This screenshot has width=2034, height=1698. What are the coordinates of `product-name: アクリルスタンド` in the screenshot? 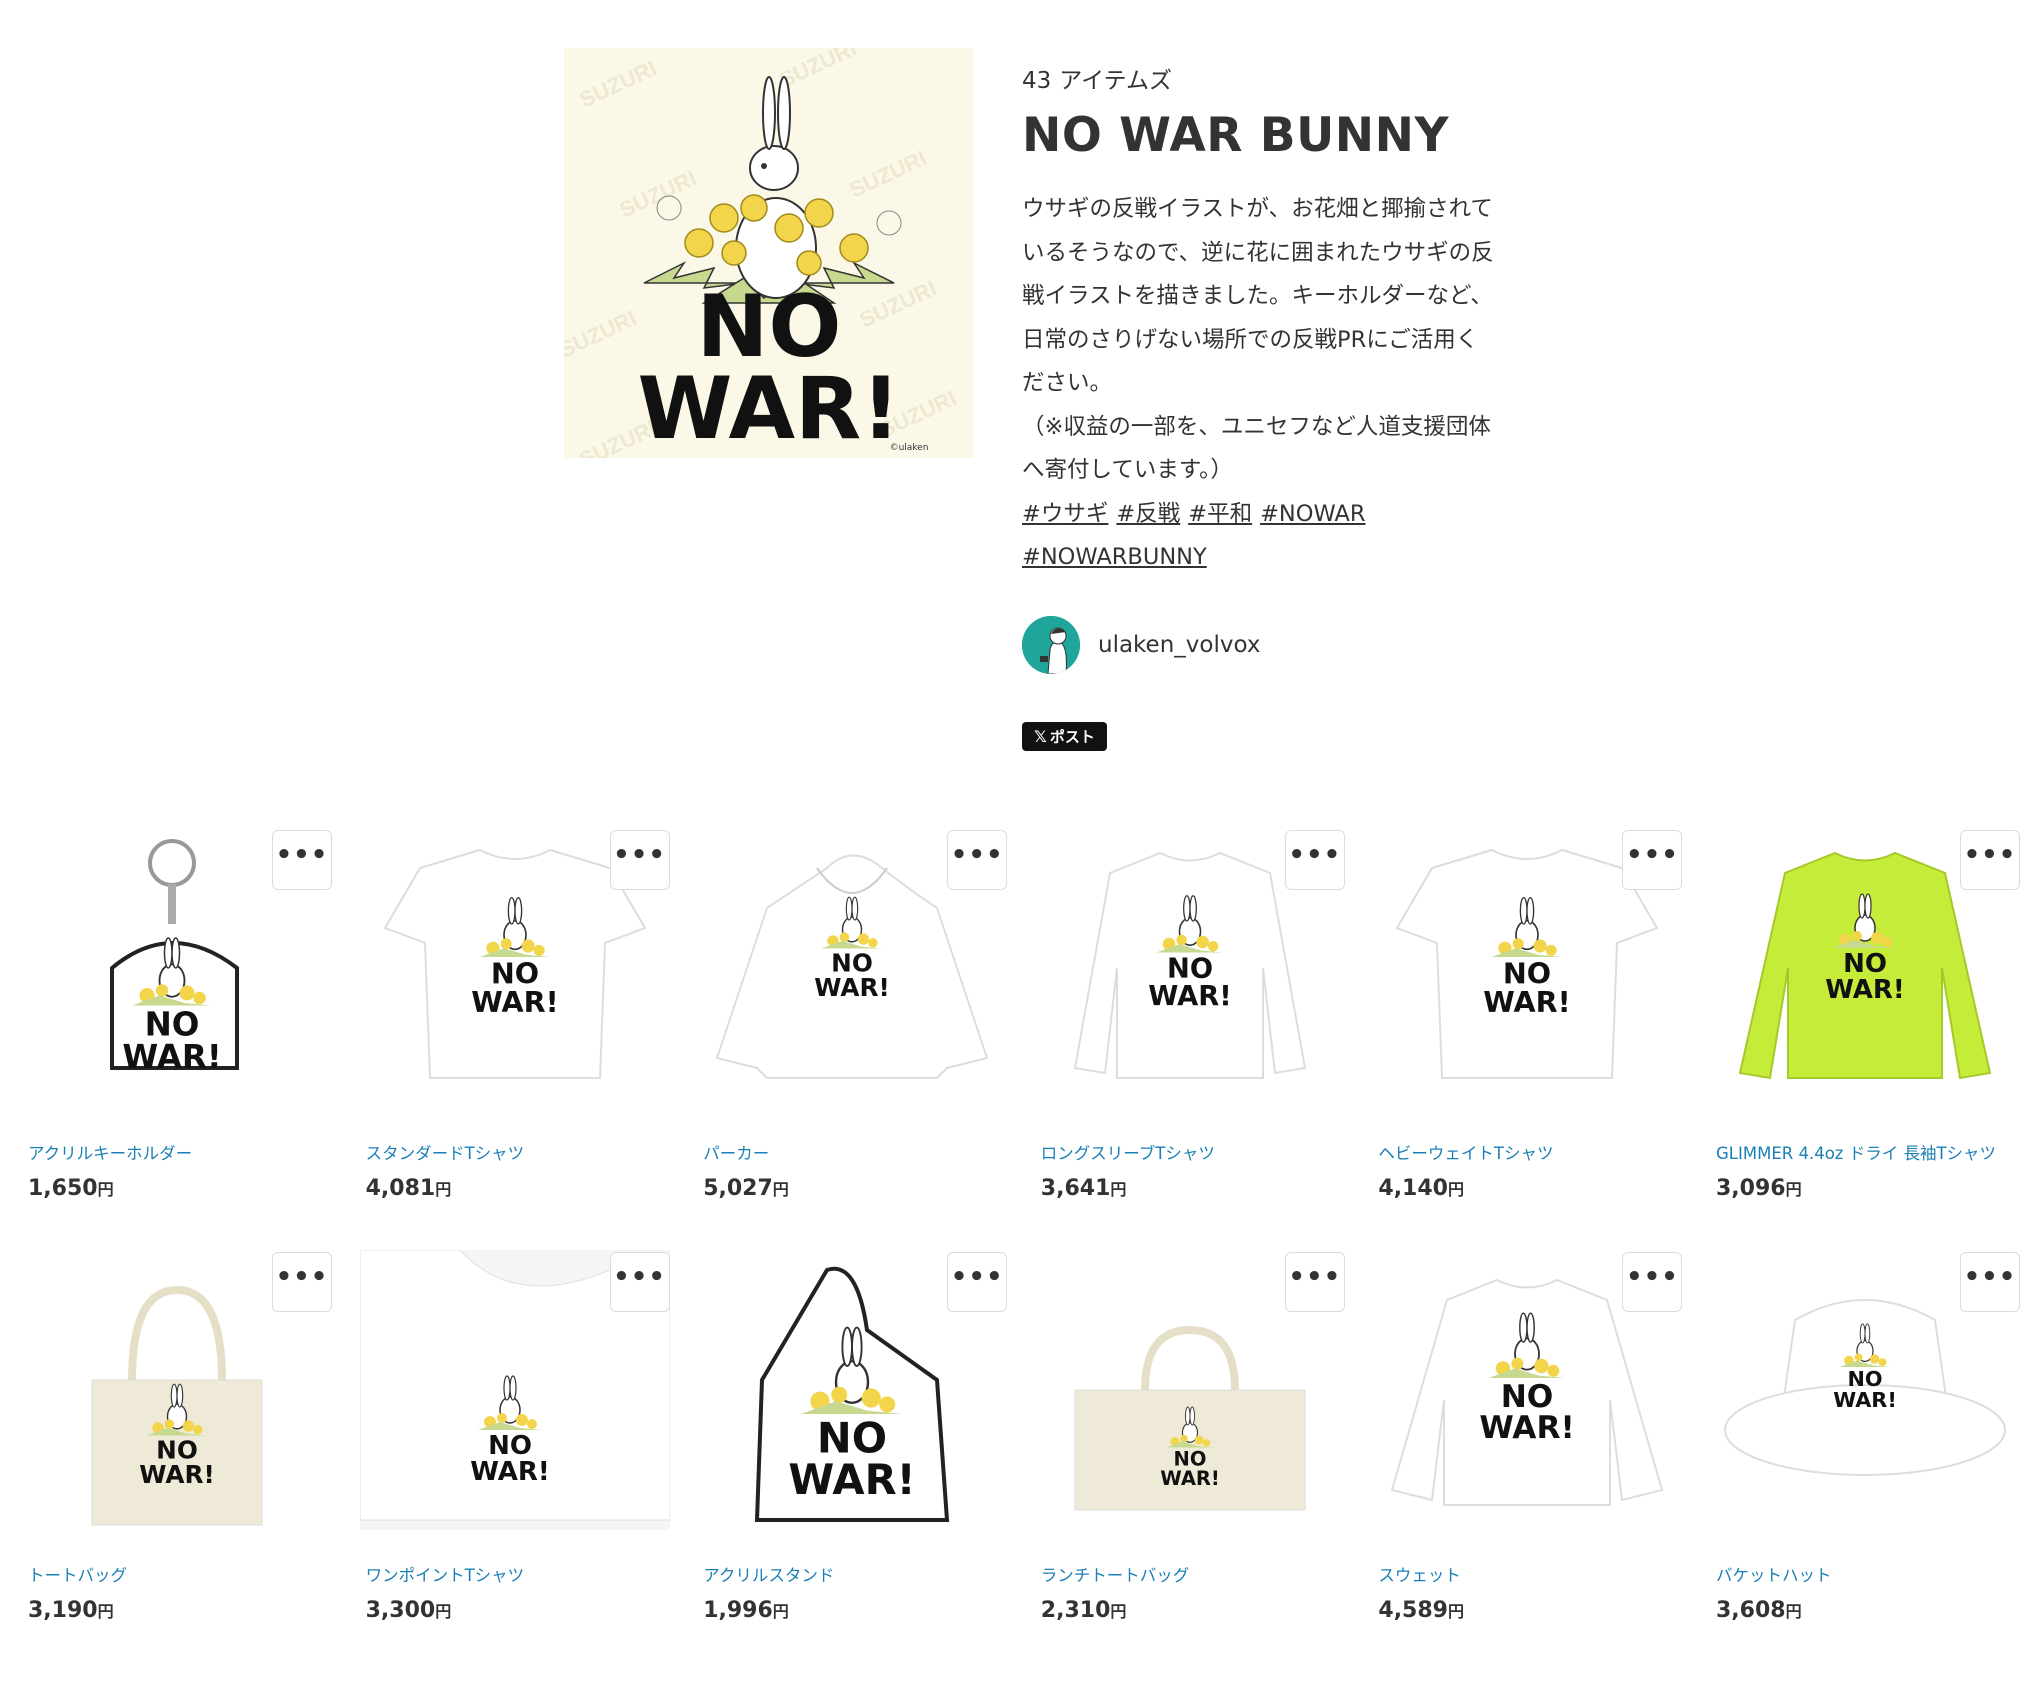 It's located at (768, 1574).